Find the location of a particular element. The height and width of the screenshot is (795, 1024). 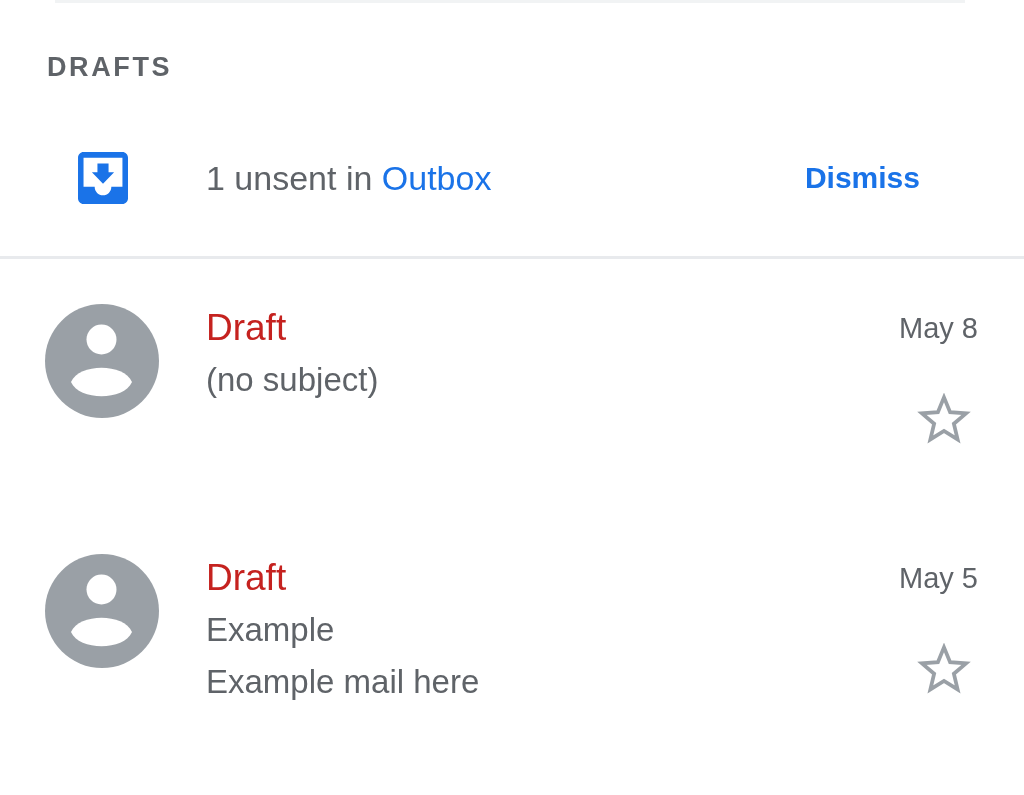

date-text: May 5 is located at coordinates (938, 578).